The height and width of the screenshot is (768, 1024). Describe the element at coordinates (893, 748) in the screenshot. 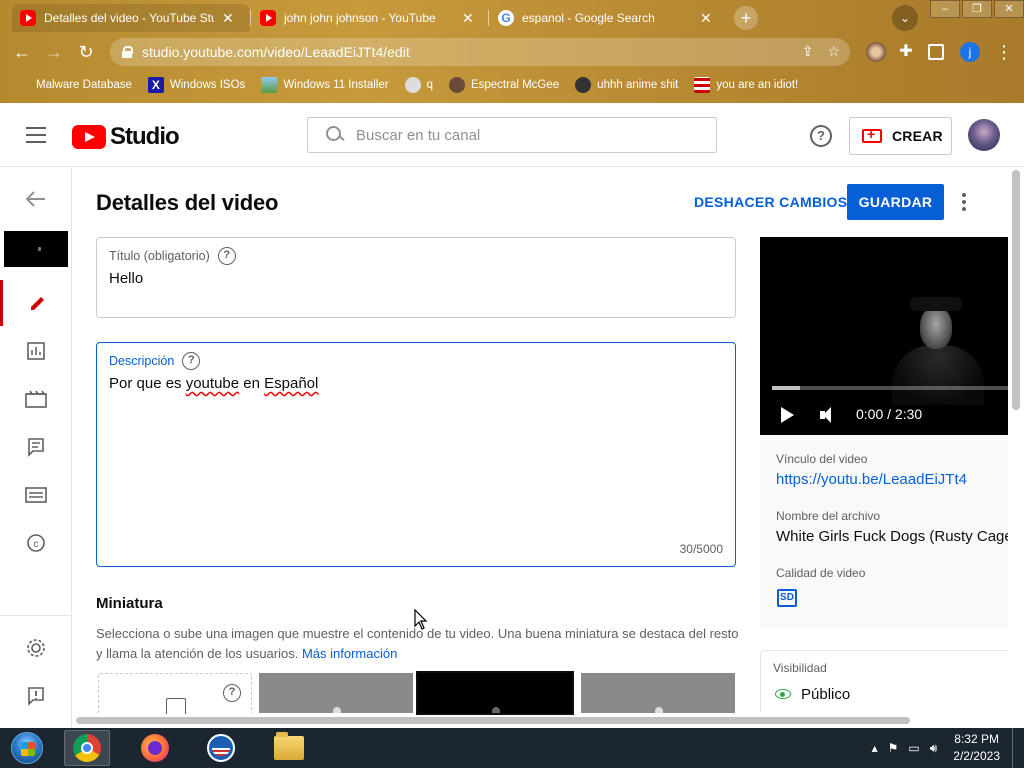

I see `flag-icon: ⚑` at that location.